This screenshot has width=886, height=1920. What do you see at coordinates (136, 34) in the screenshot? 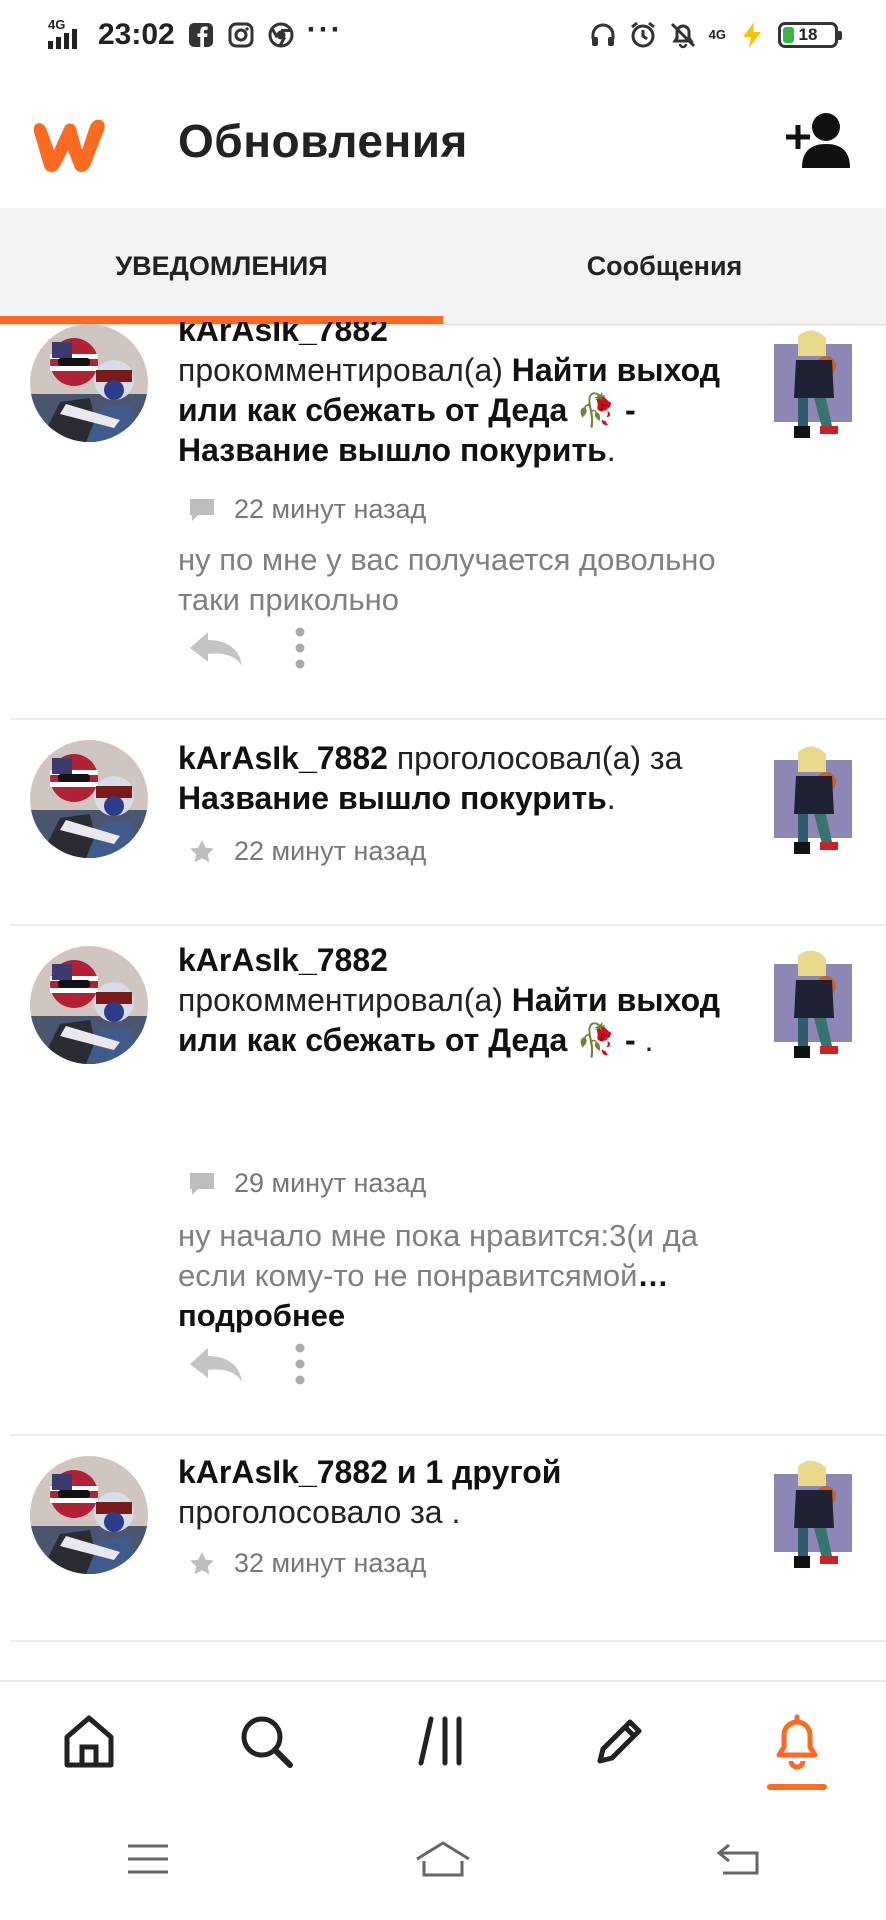
I see `clock: 23:02` at bounding box center [136, 34].